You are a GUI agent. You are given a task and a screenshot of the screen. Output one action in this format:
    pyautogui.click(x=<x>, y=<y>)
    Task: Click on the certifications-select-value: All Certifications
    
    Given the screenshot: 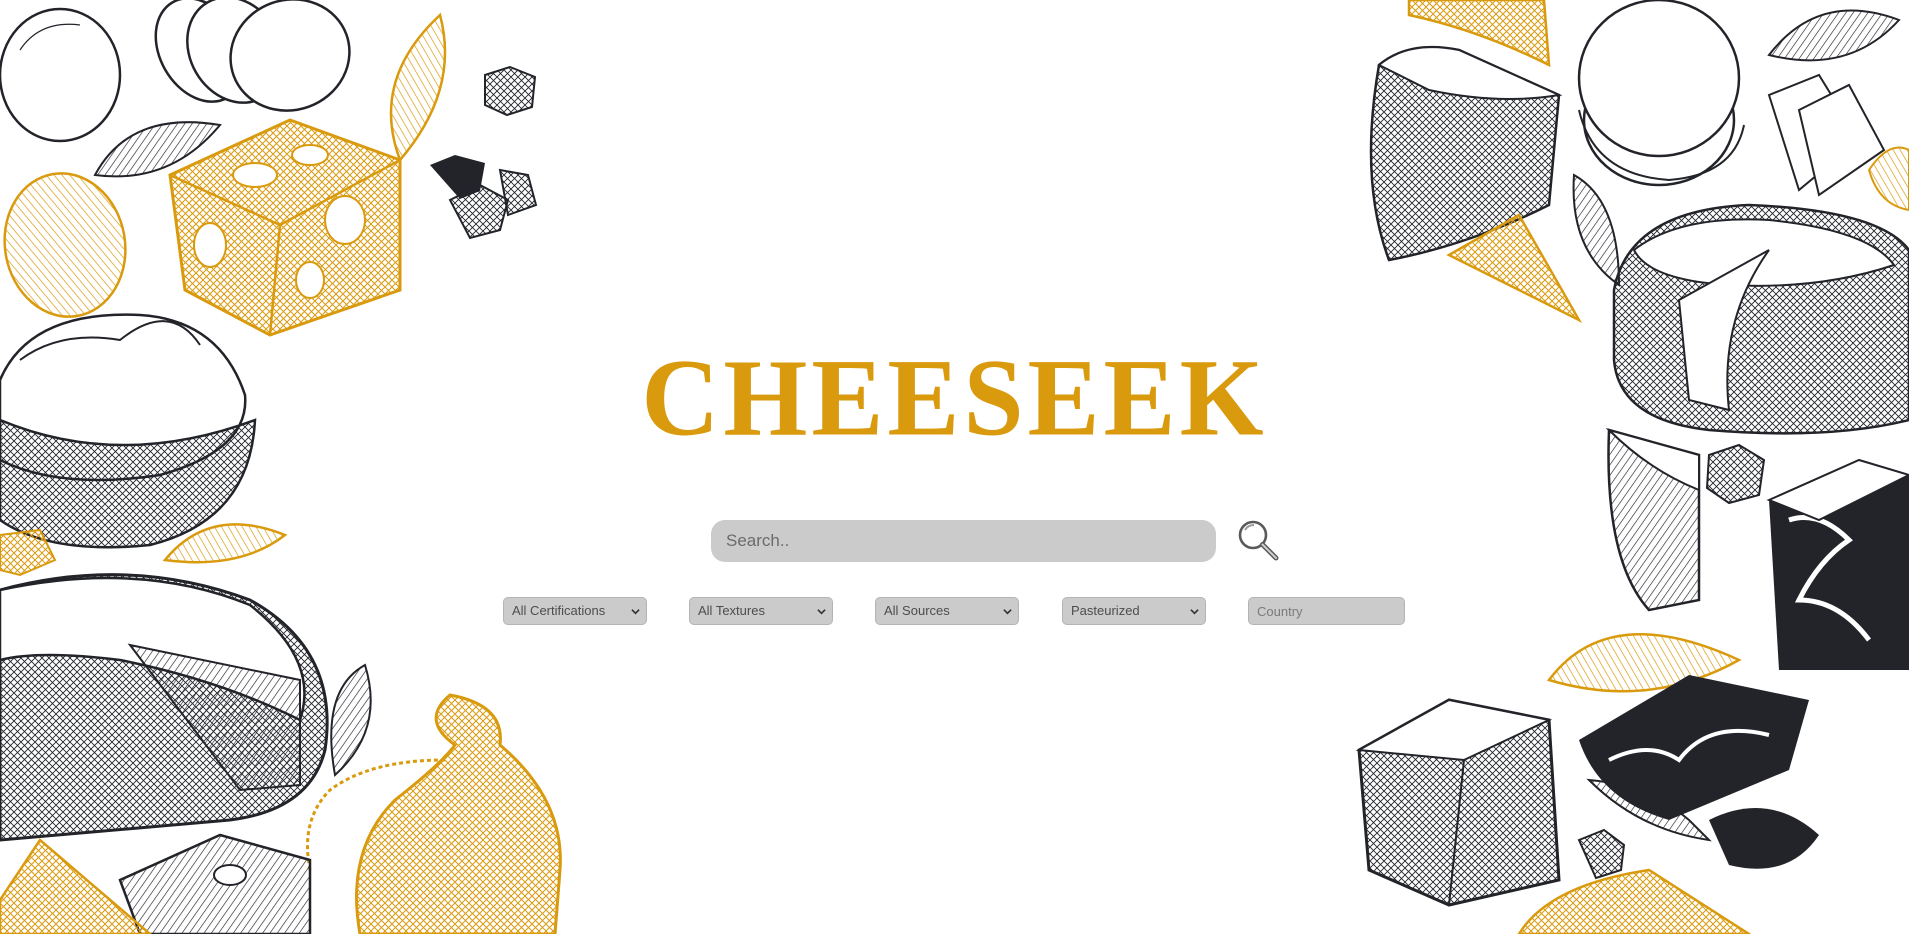 What is the action you would take?
    pyautogui.click(x=559, y=610)
    